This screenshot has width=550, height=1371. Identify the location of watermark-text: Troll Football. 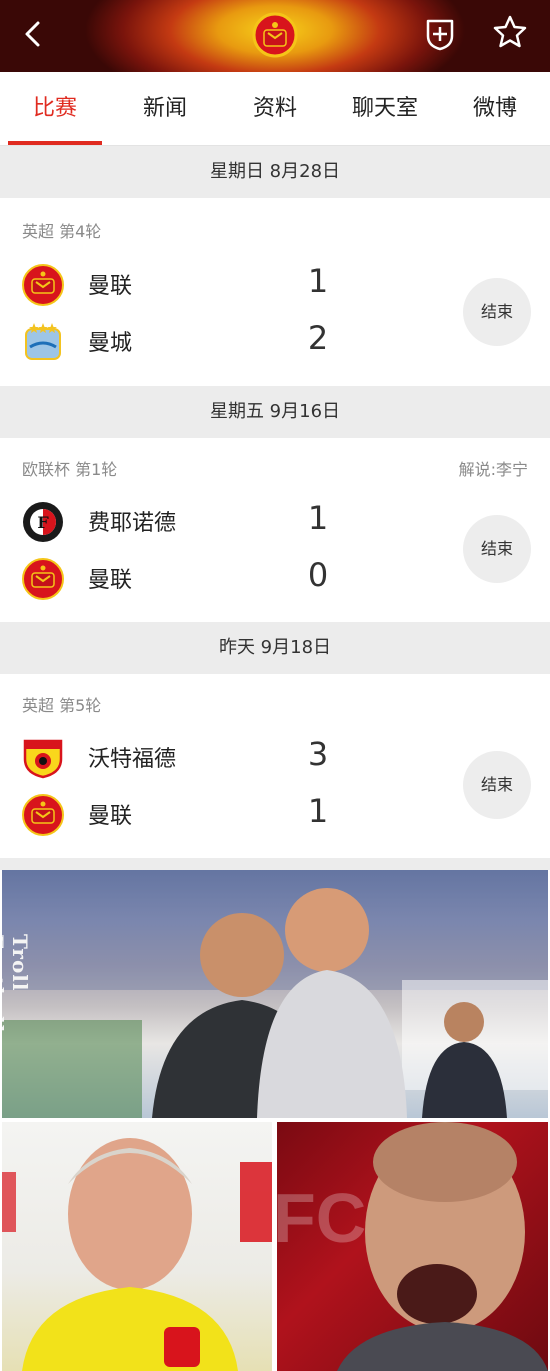
(17, 984).